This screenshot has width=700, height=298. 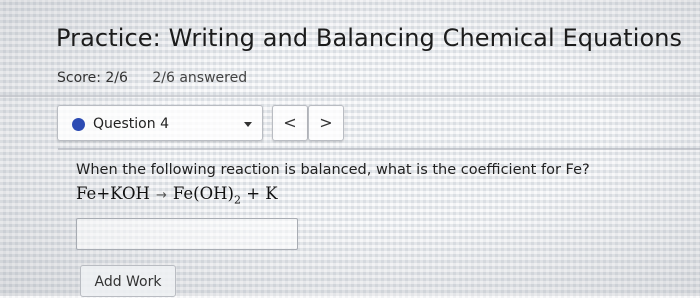 I want to click on product-k: K, so click(x=271, y=193).